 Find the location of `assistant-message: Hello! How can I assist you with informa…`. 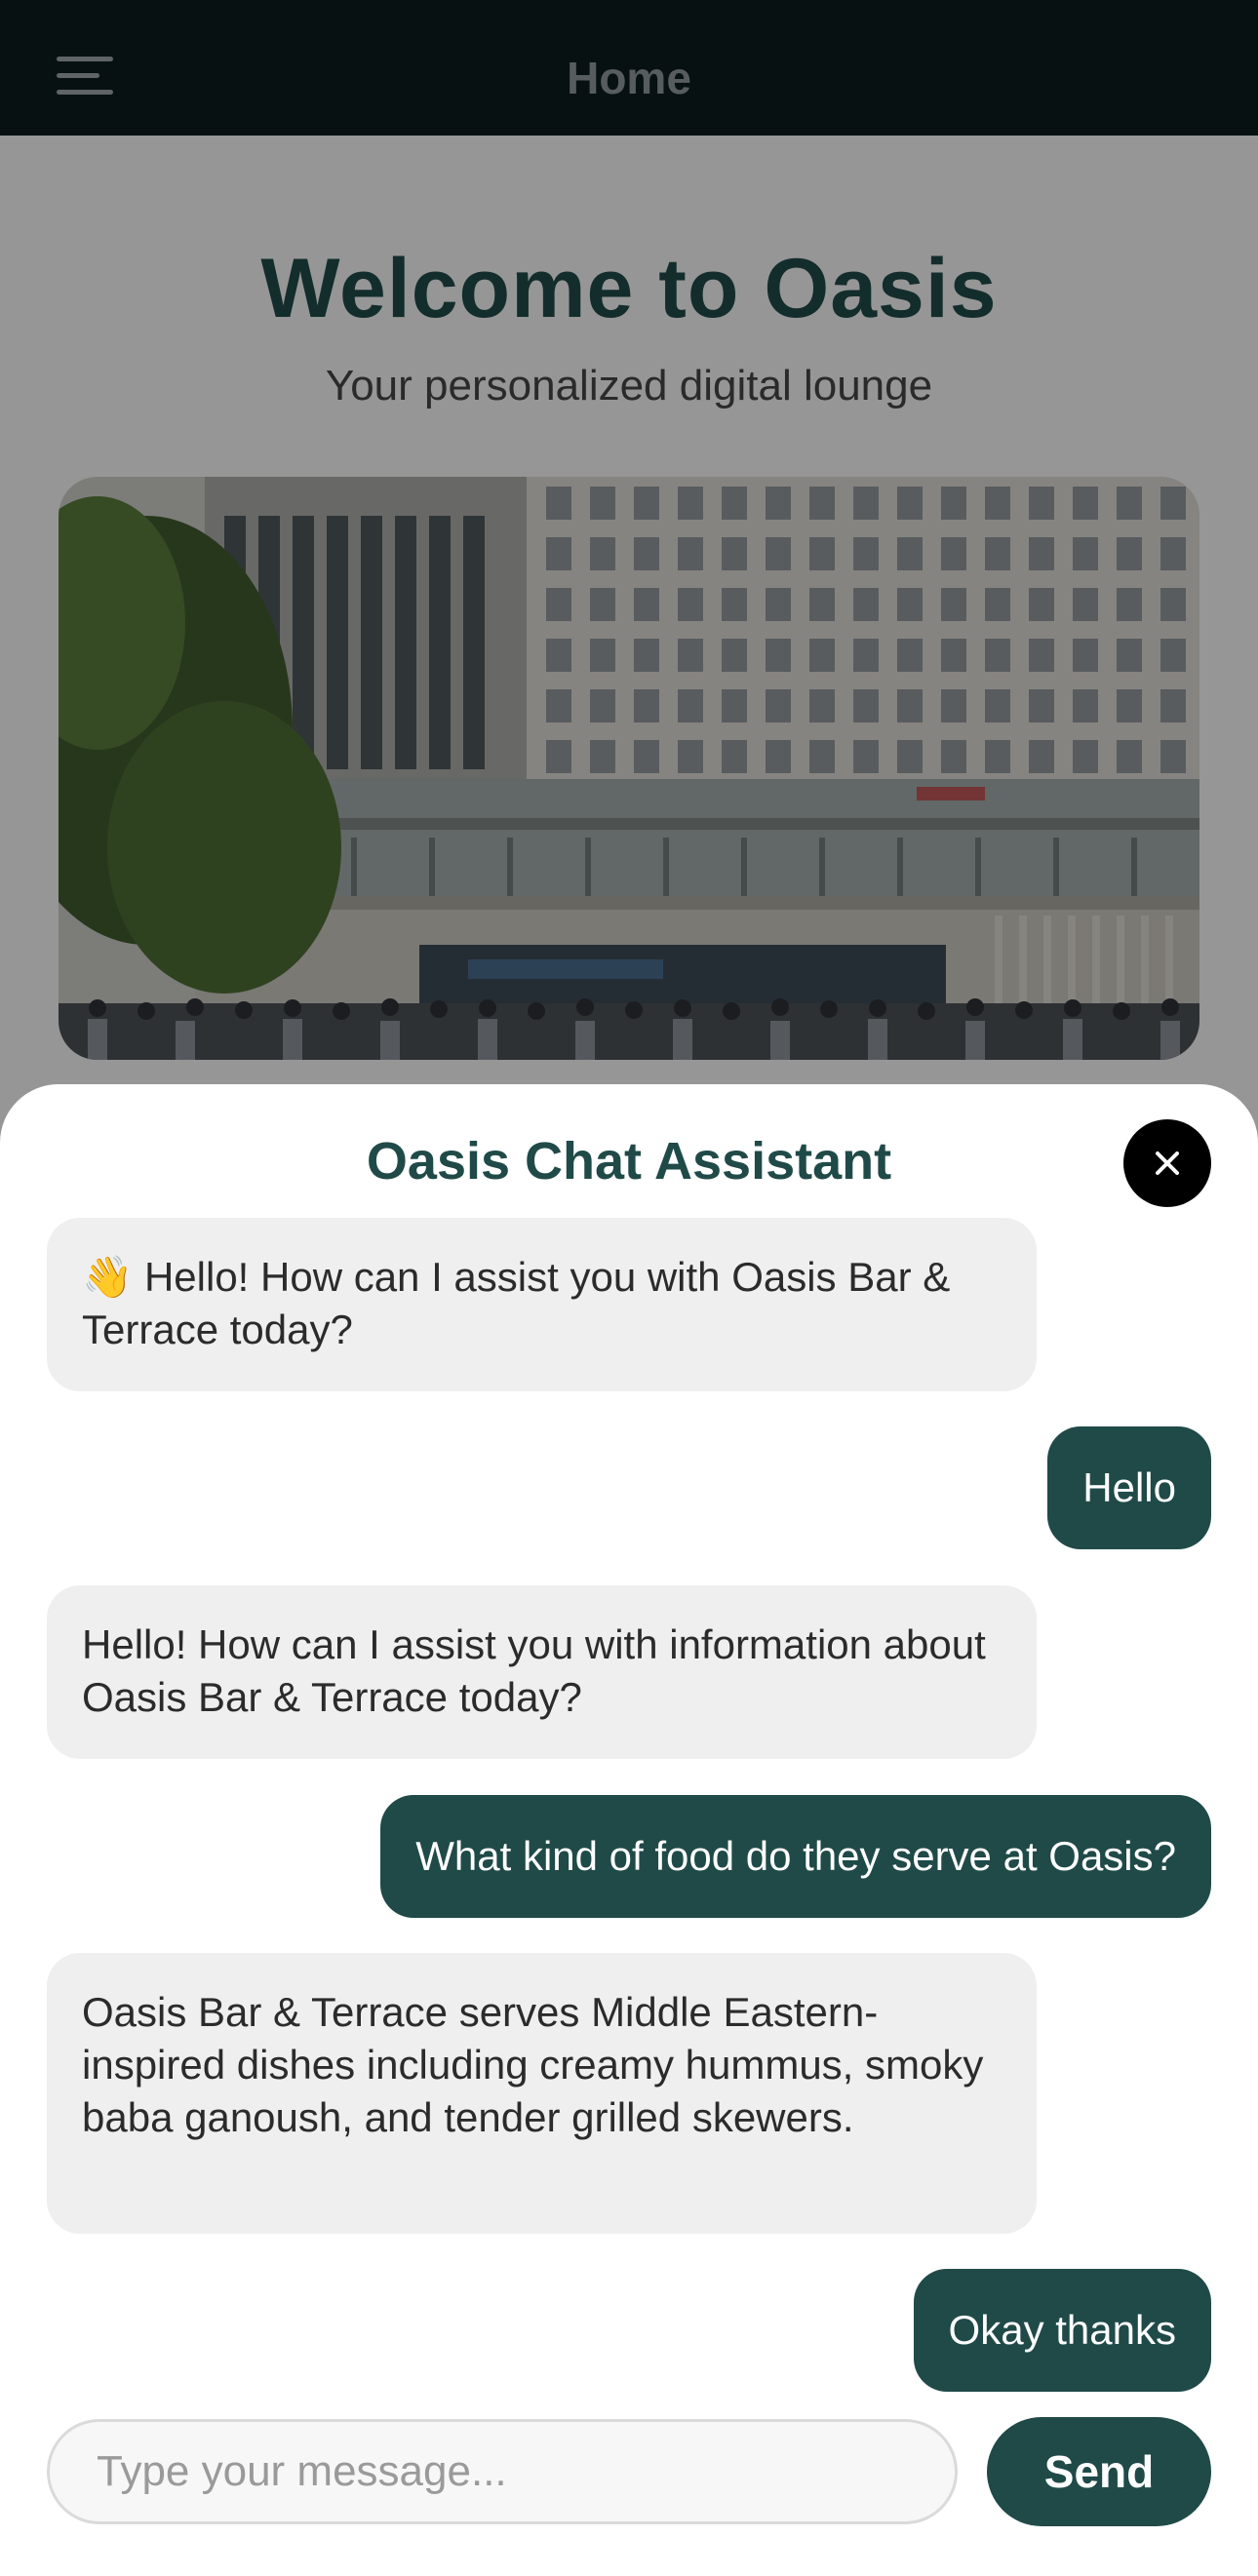

assistant-message: Hello! How can I assist you with informa… is located at coordinates (542, 1672).